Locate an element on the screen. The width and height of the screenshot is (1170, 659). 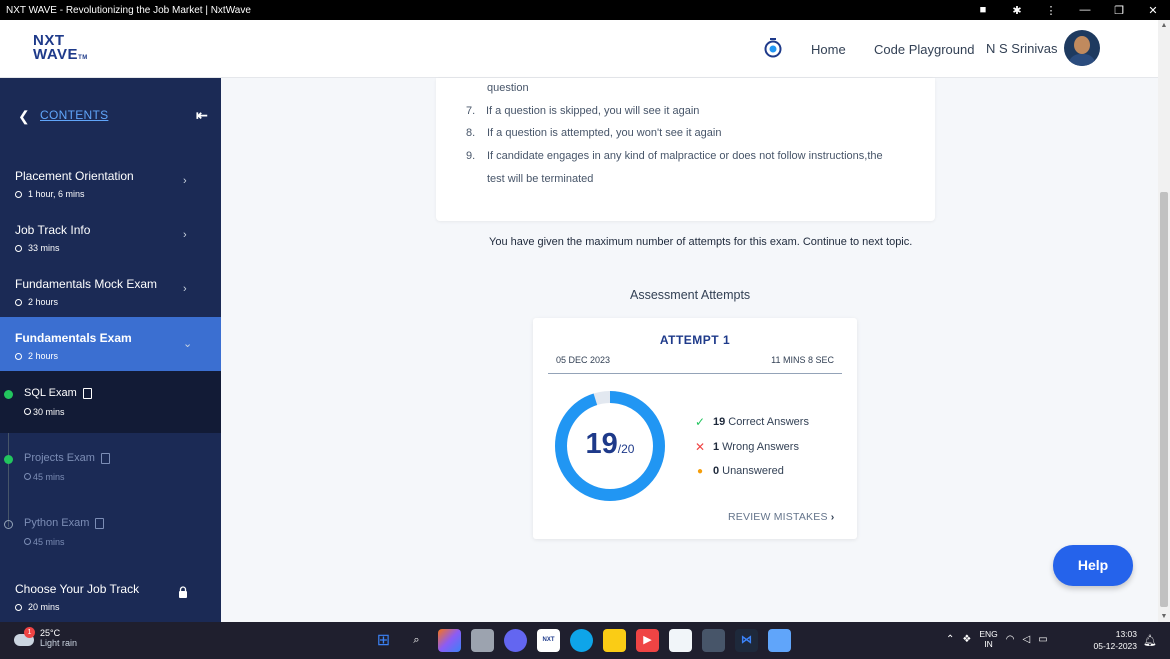
wifi-icon: ◠ is located at coordinates (1010, 639).